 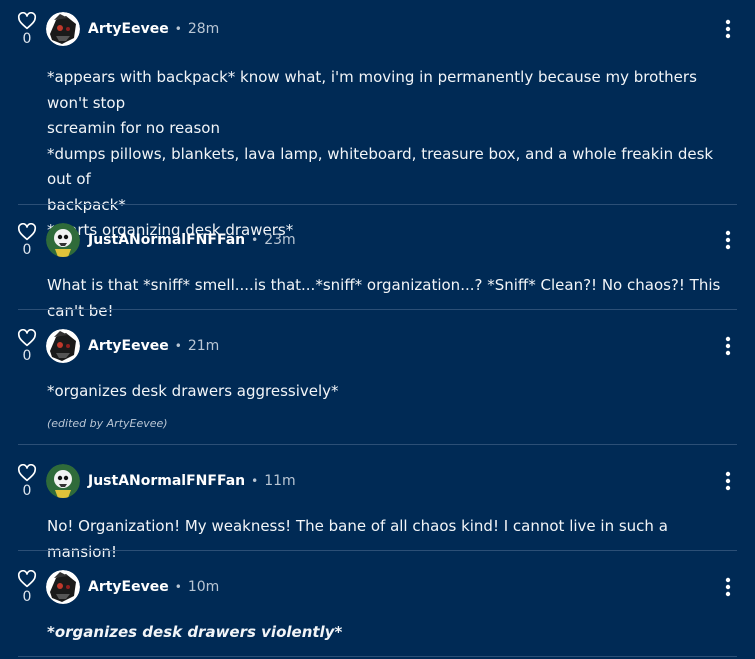 What do you see at coordinates (280, 240) in the screenshot?
I see `timestamp: 23m` at bounding box center [280, 240].